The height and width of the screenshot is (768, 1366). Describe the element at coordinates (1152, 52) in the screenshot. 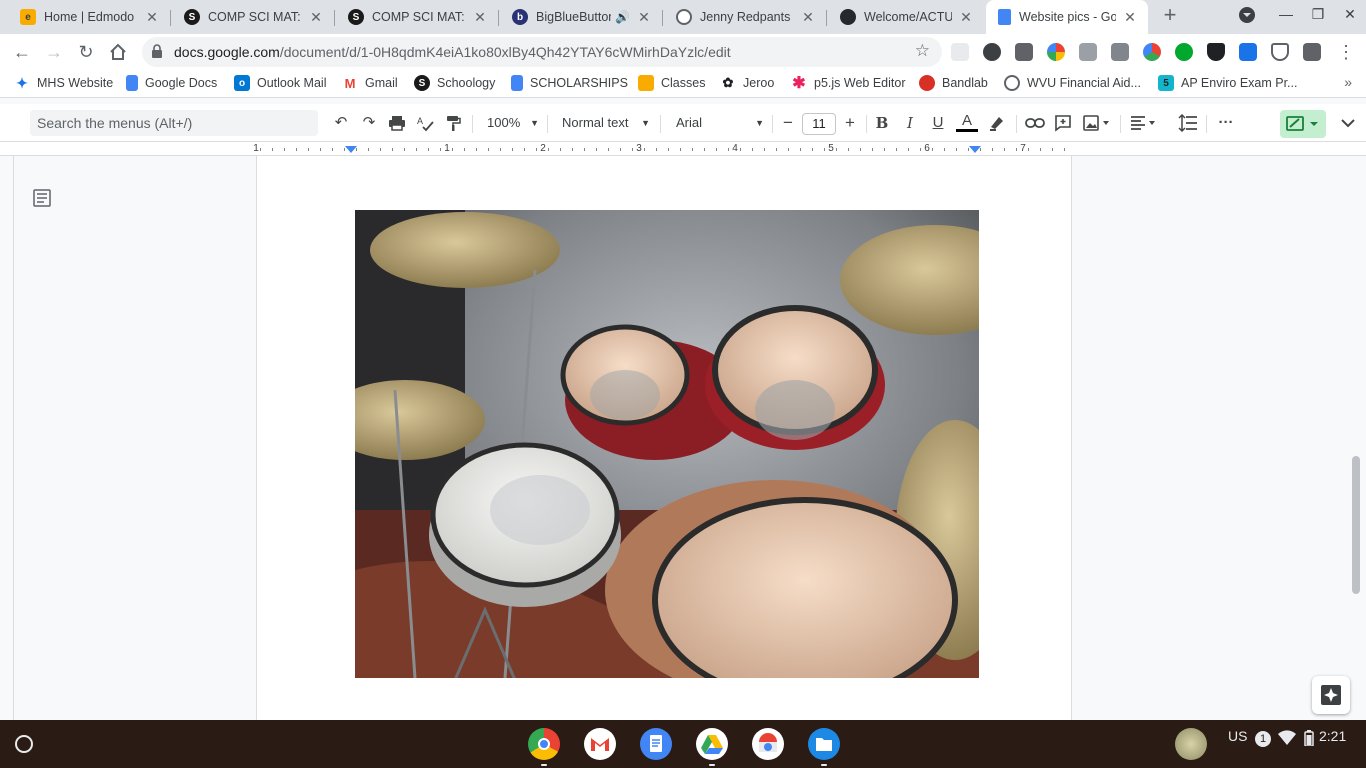

I see `pie-extension-icon` at that location.